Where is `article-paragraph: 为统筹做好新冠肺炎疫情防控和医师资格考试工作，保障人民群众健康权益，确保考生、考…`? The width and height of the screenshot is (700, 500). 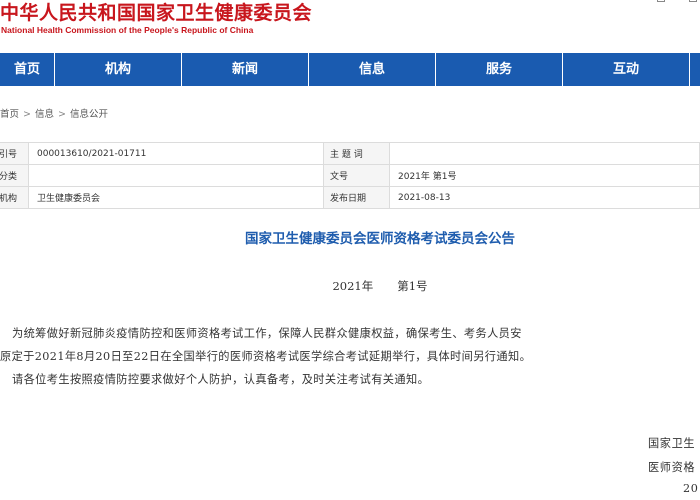
article-paragraph: 为统筹做好新冠肺炎疫情防控和医师资格考试工作，保障人民群众健康权益，确保考生、考… is located at coordinates (267, 333).